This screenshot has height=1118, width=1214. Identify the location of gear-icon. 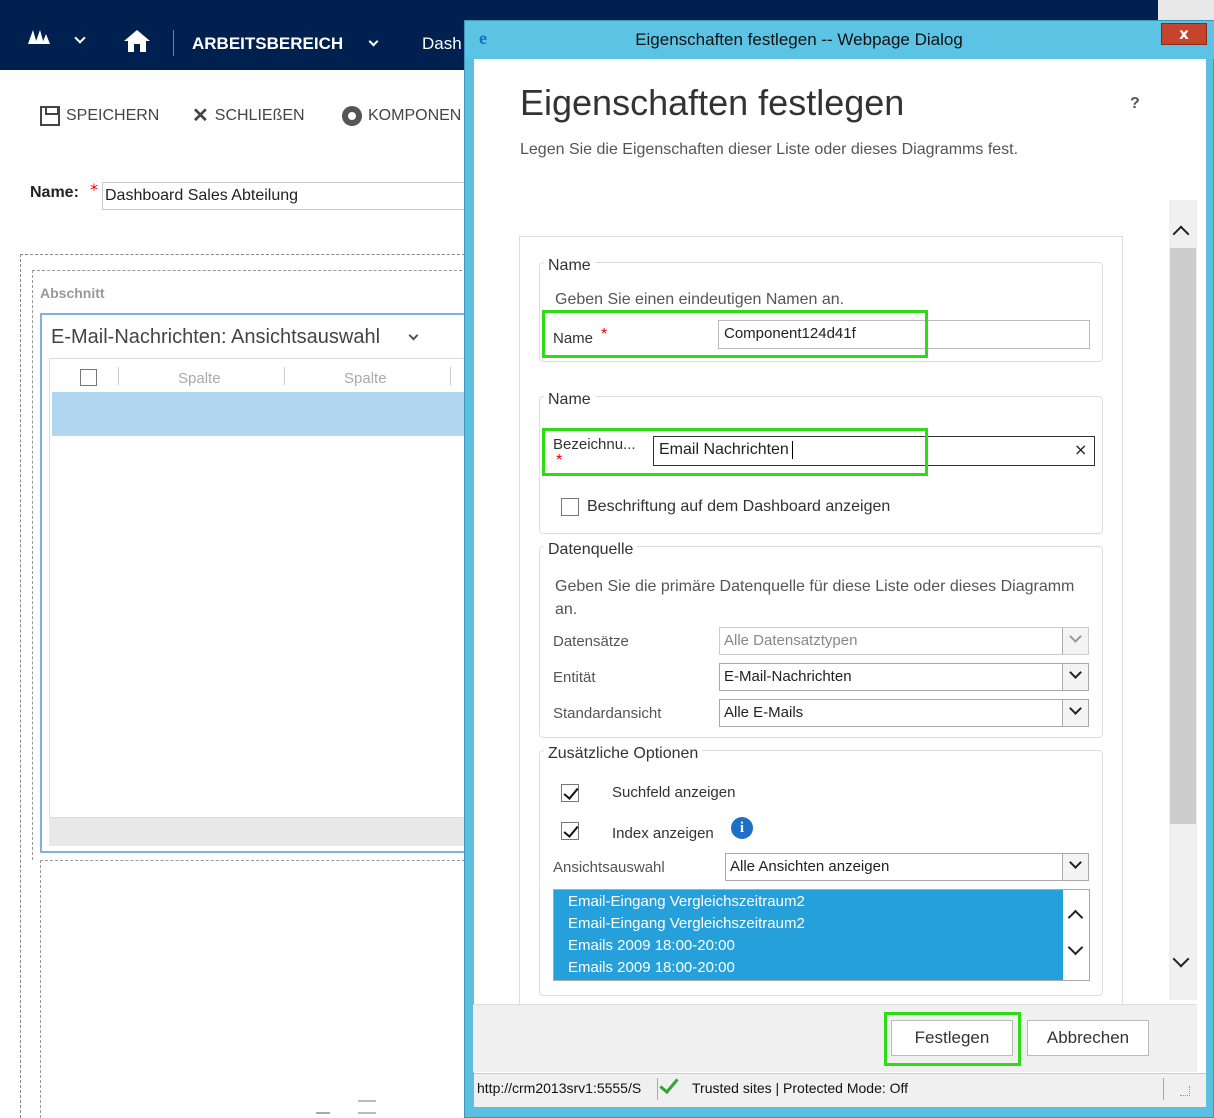
(352, 116).